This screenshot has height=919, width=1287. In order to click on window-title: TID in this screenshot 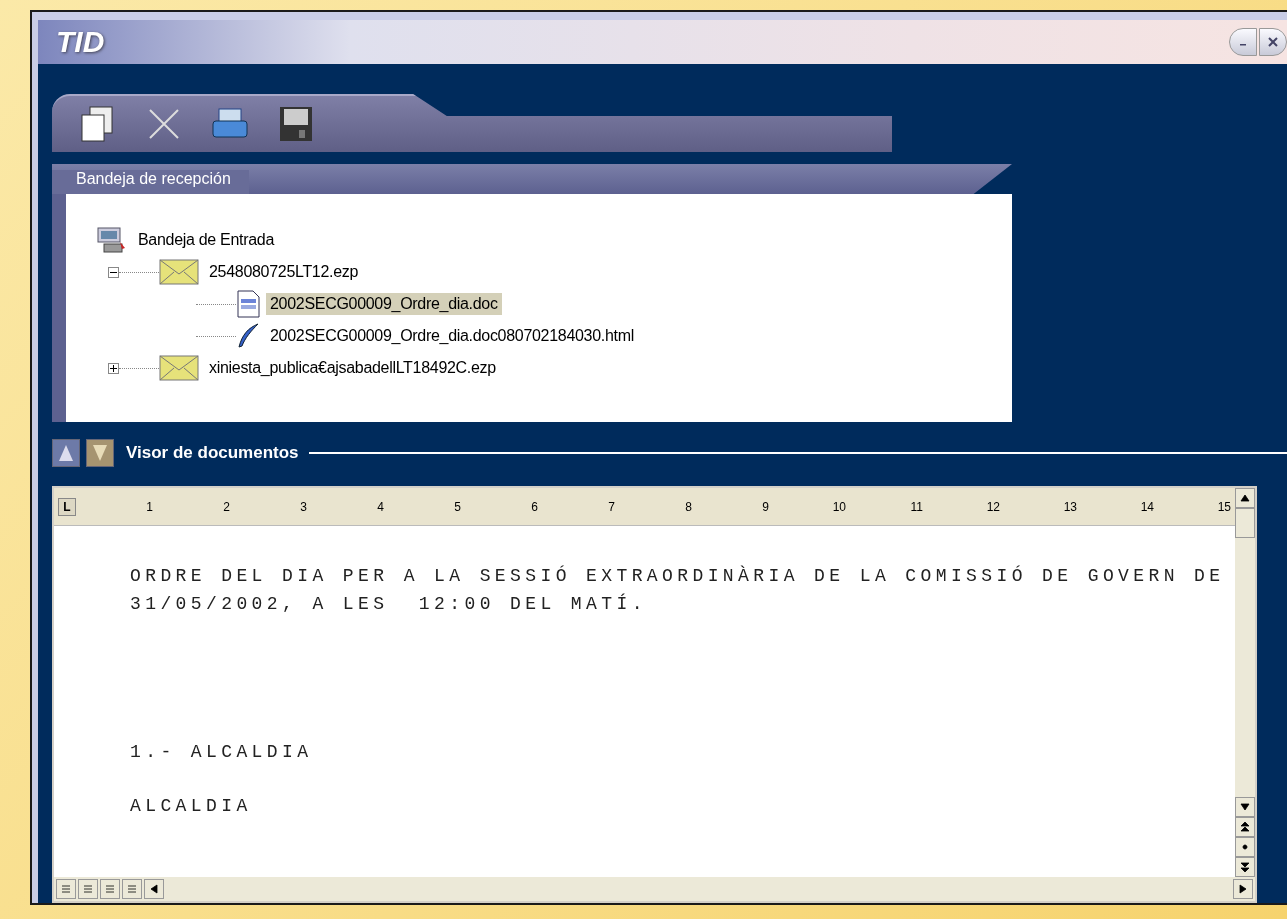, I will do `click(80, 42)`.